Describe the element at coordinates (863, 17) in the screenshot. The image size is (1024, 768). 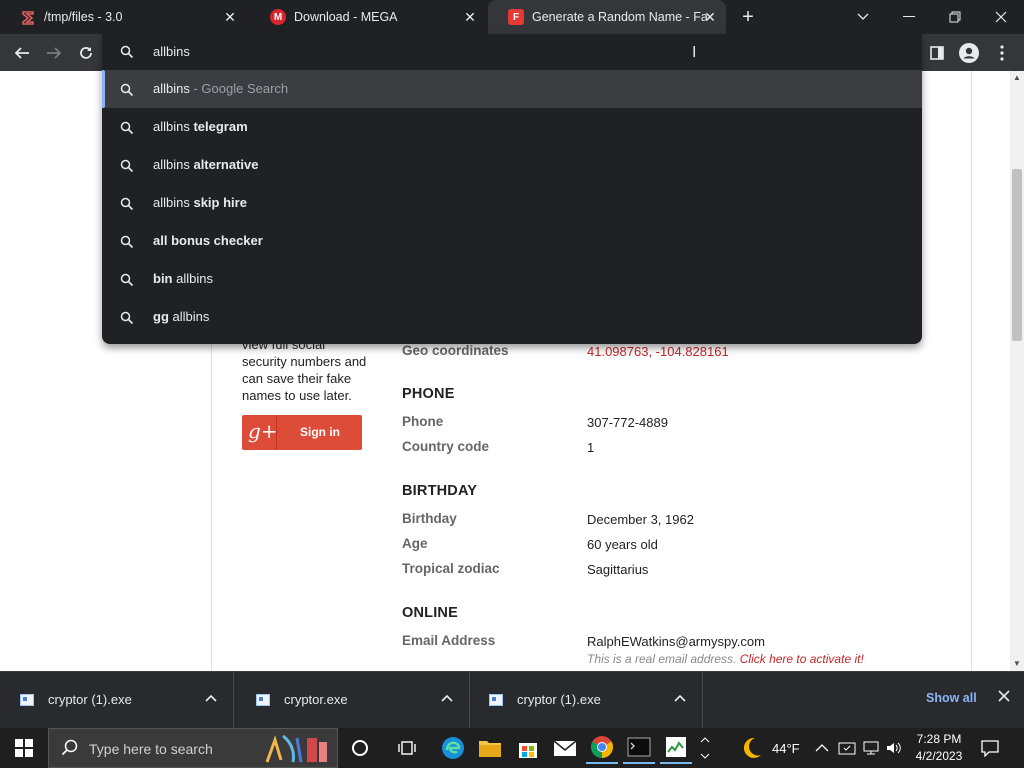
I see `tab-search-button` at that location.